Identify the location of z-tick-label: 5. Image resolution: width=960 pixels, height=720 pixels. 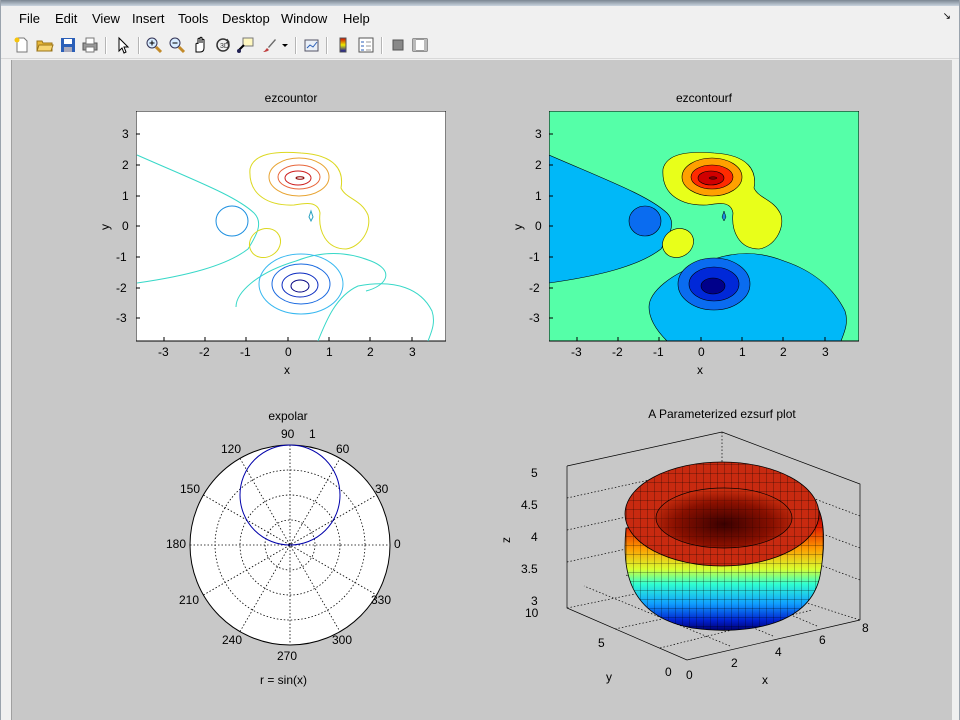
(534, 473).